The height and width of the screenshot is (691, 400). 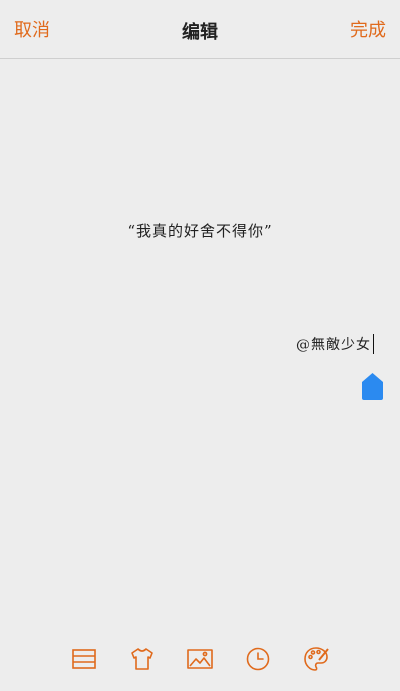 What do you see at coordinates (373, 344) in the screenshot?
I see `text-caret` at bounding box center [373, 344].